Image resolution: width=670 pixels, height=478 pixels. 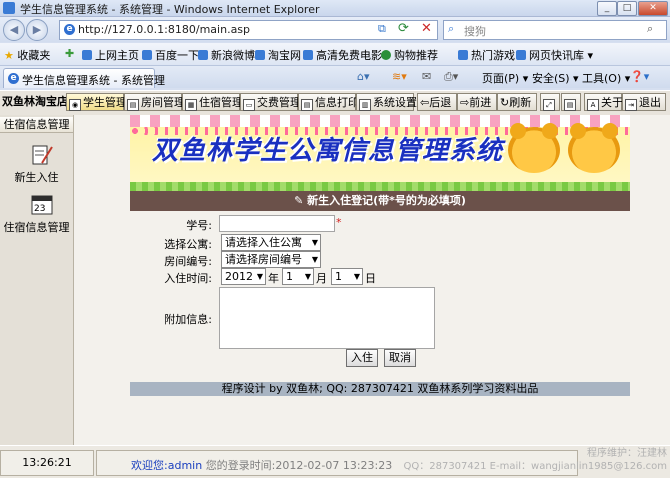 I want to click on menu-room: ▤ 房间管理, so click(x=154, y=102).